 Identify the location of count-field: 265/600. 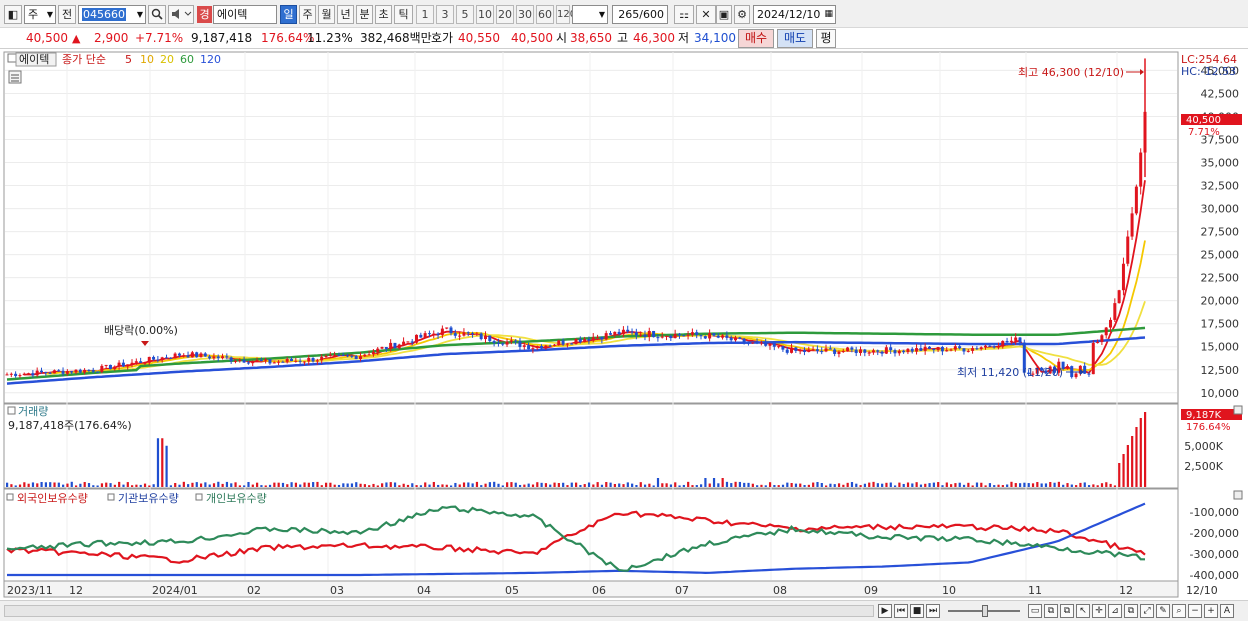
(640, 14).